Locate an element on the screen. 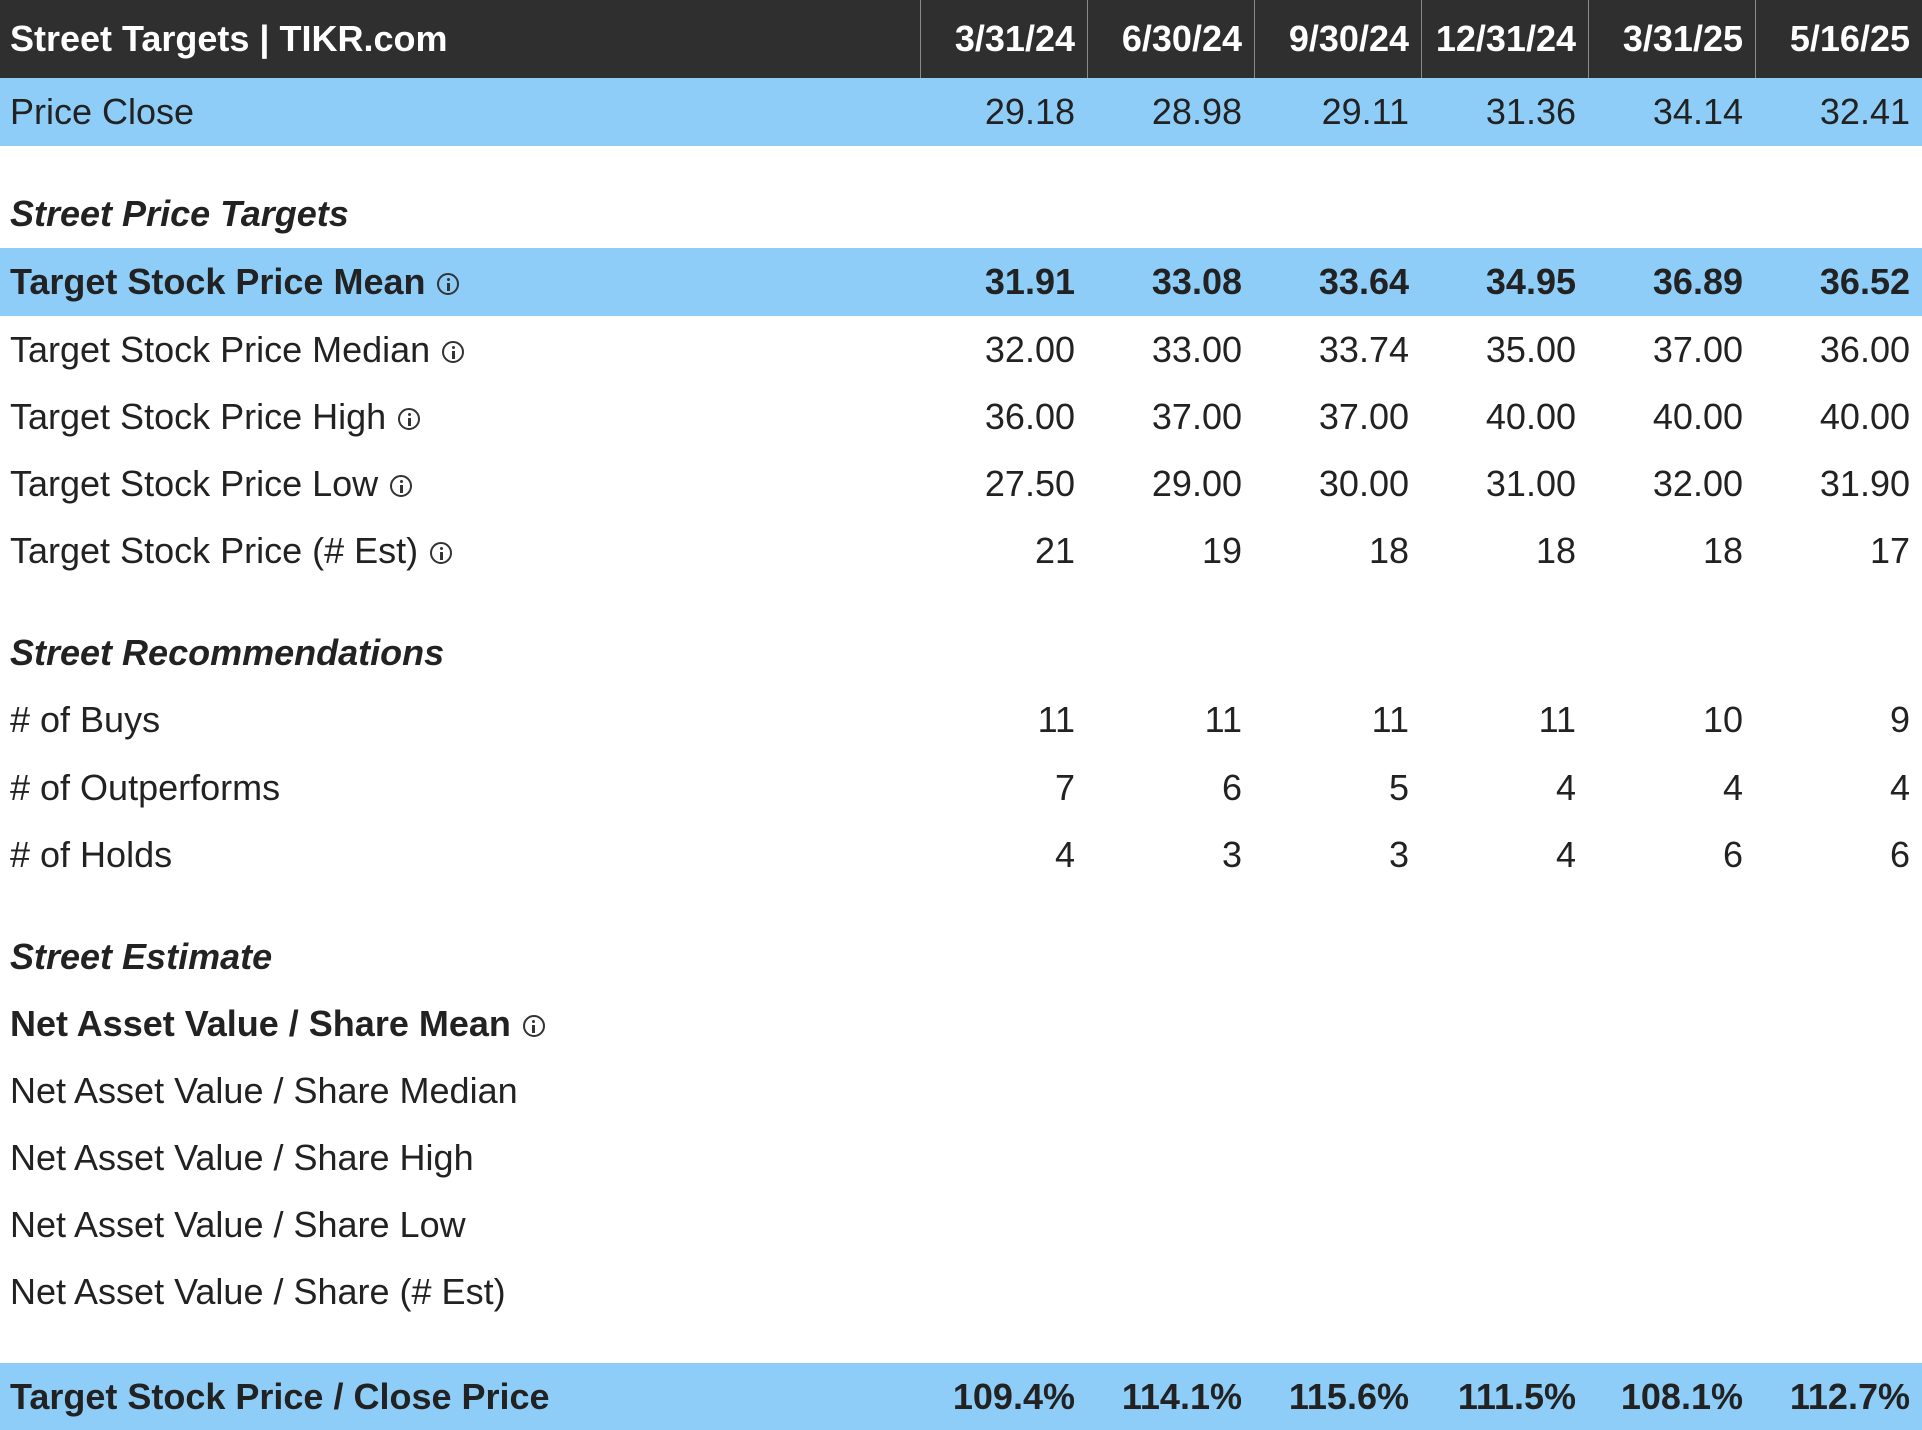 The image size is (1922, 1430). cell-value: 33.08 is located at coordinates (1196, 281).